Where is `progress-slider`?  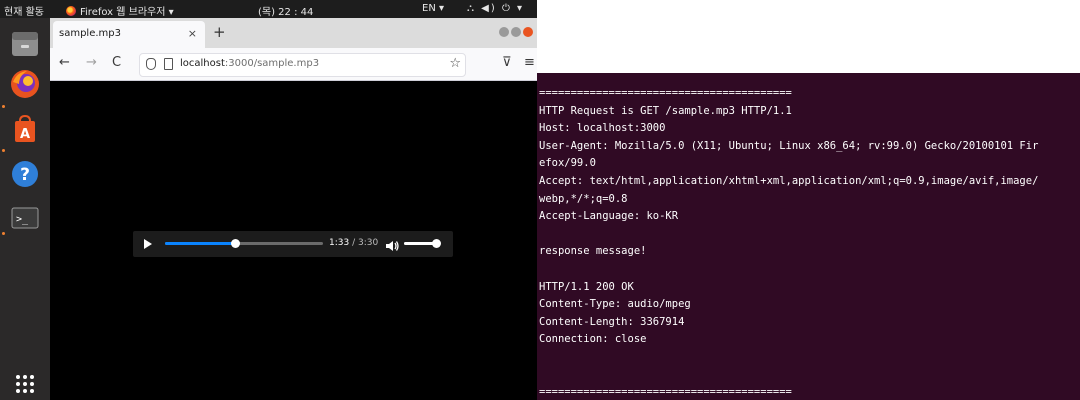
progress-slider is located at coordinates (244, 243).